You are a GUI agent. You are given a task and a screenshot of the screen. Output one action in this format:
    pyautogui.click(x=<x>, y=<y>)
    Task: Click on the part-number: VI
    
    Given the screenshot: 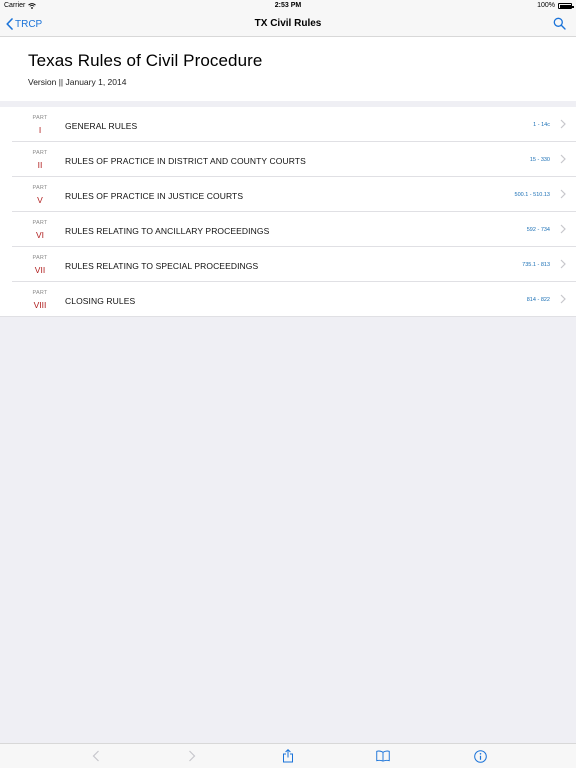 What is the action you would take?
    pyautogui.click(x=40, y=235)
    